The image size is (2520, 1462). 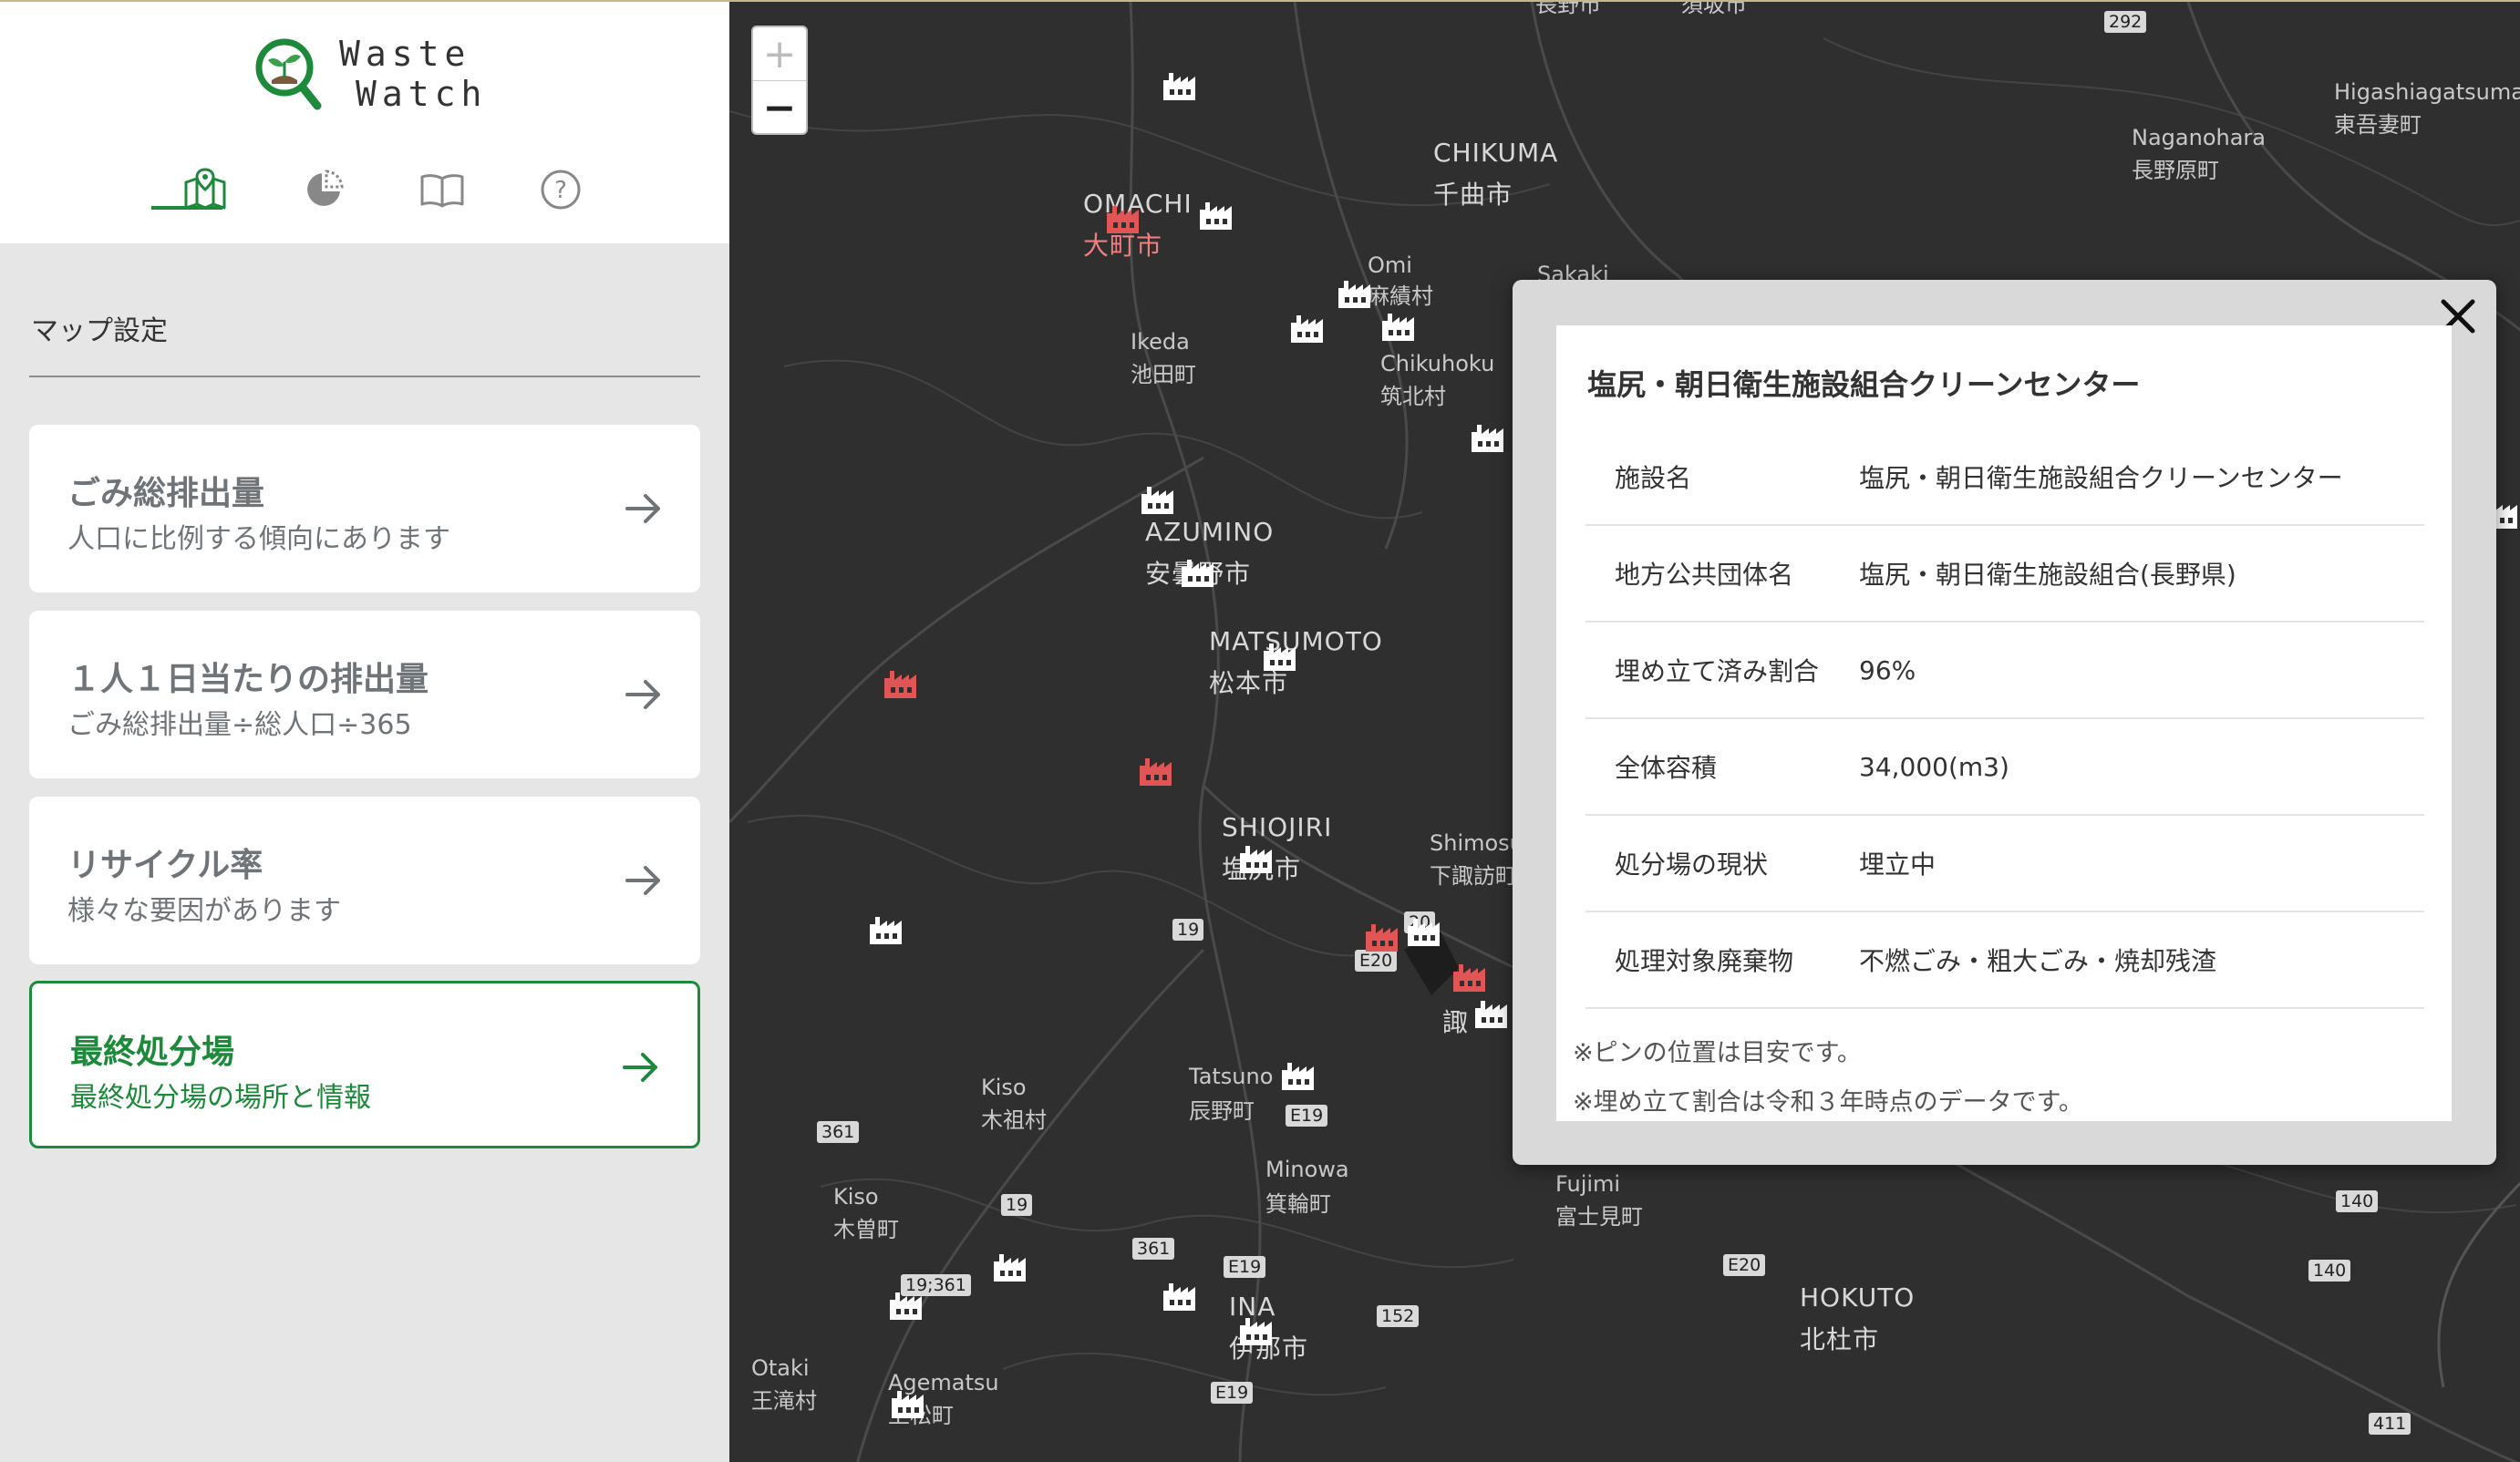 What do you see at coordinates (365, 1064) in the screenshot?
I see `card-landfill: 最終処分場 最終処分場の場所と情報` at bounding box center [365, 1064].